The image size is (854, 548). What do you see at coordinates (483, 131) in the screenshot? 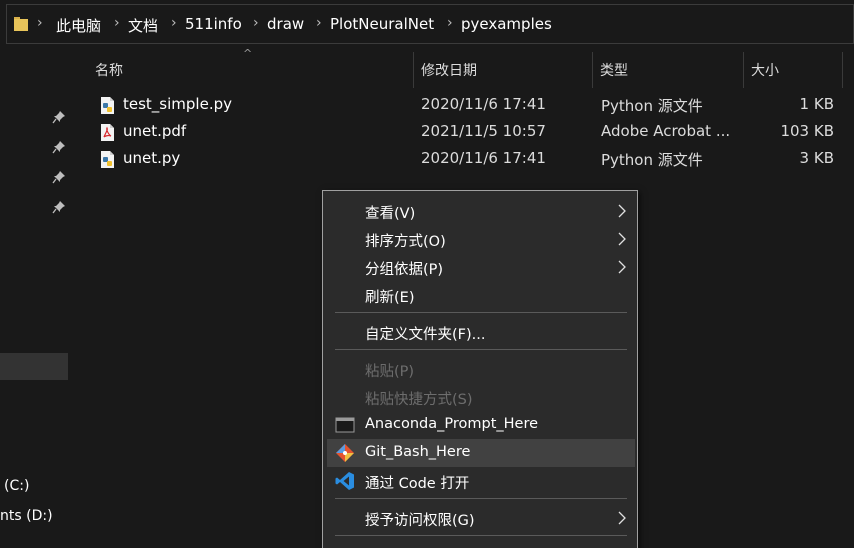
I see `file-modified: 2021/11/5 10:57` at bounding box center [483, 131].